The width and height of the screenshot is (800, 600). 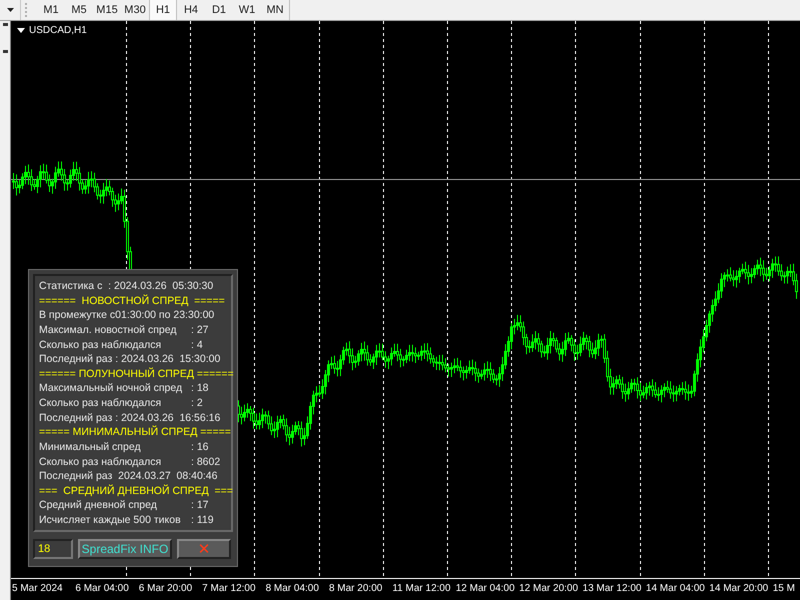 I want to click on section-header: ===== МИНИМАЛЬНЫЙ СПРЕД =====, so click(x=135, y=432).